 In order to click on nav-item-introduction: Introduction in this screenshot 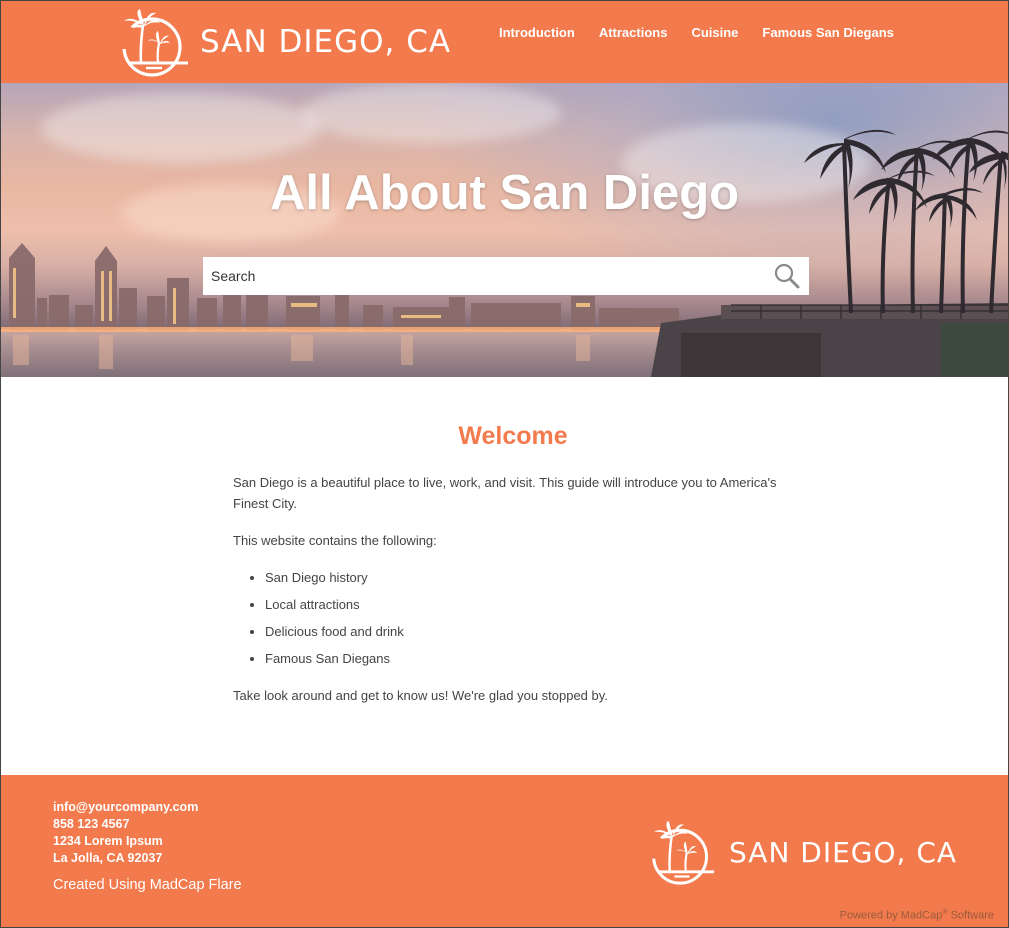, I will do `click(537, 33)`.